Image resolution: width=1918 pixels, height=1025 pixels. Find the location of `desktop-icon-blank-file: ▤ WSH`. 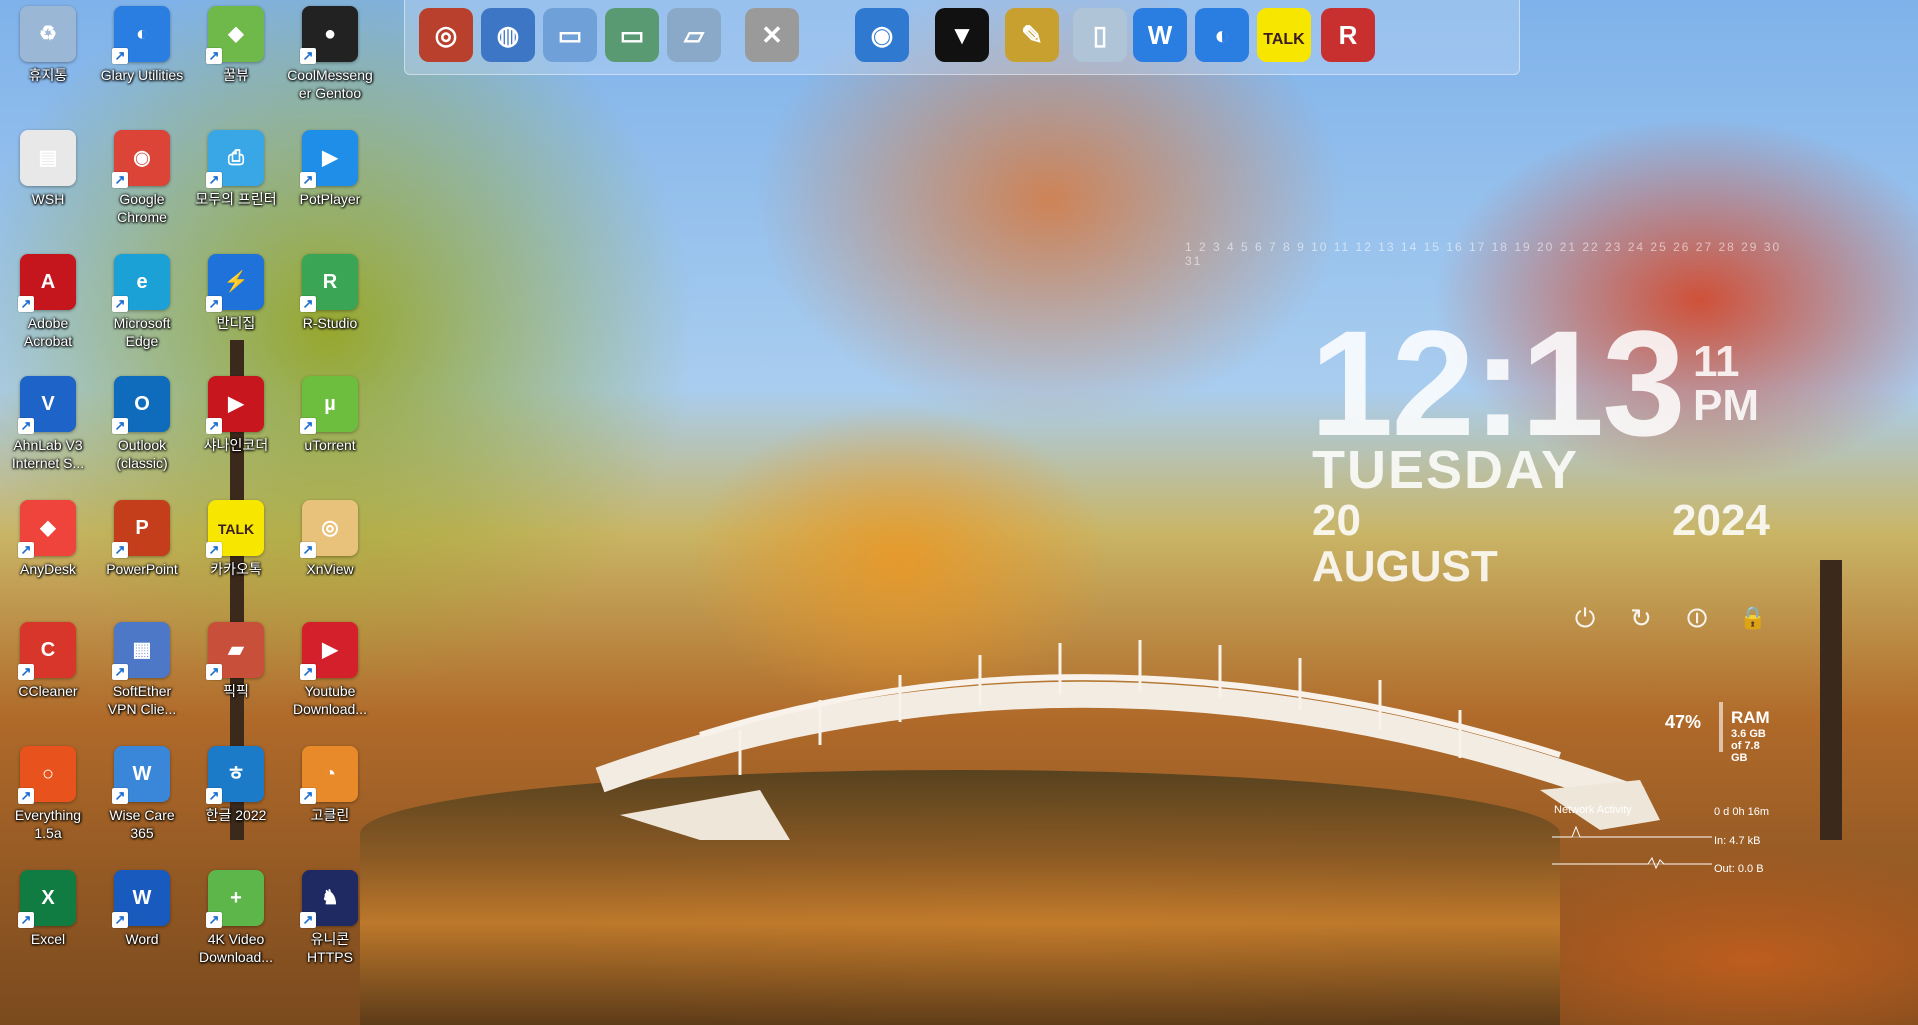

desktop-icon-blank-file: ▤ WSH is located at coordinates (48, 182).